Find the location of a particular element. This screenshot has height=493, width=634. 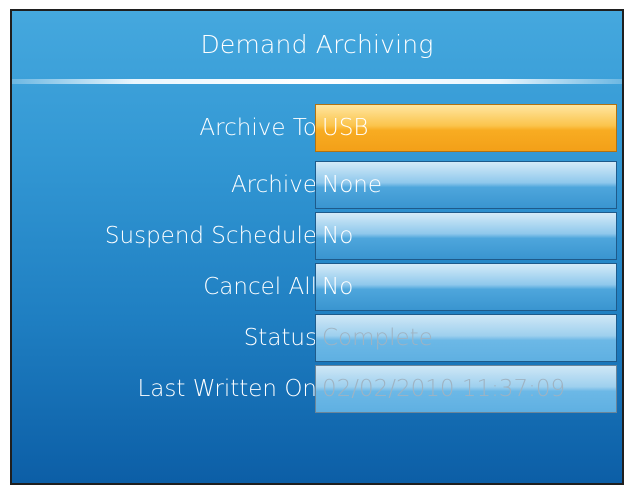

cancel-all-label: Cancel All is located at coordinates (260, 287).